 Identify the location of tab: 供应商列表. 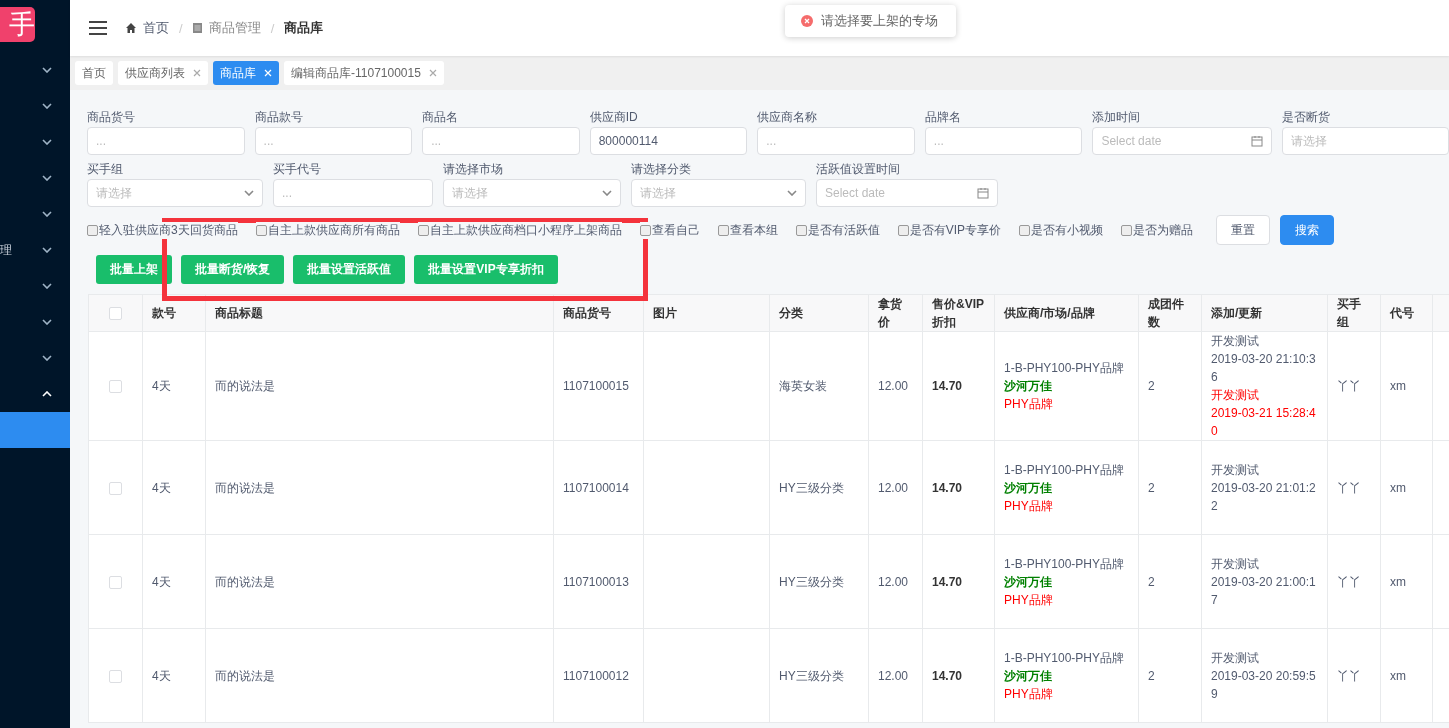
(163, 73).